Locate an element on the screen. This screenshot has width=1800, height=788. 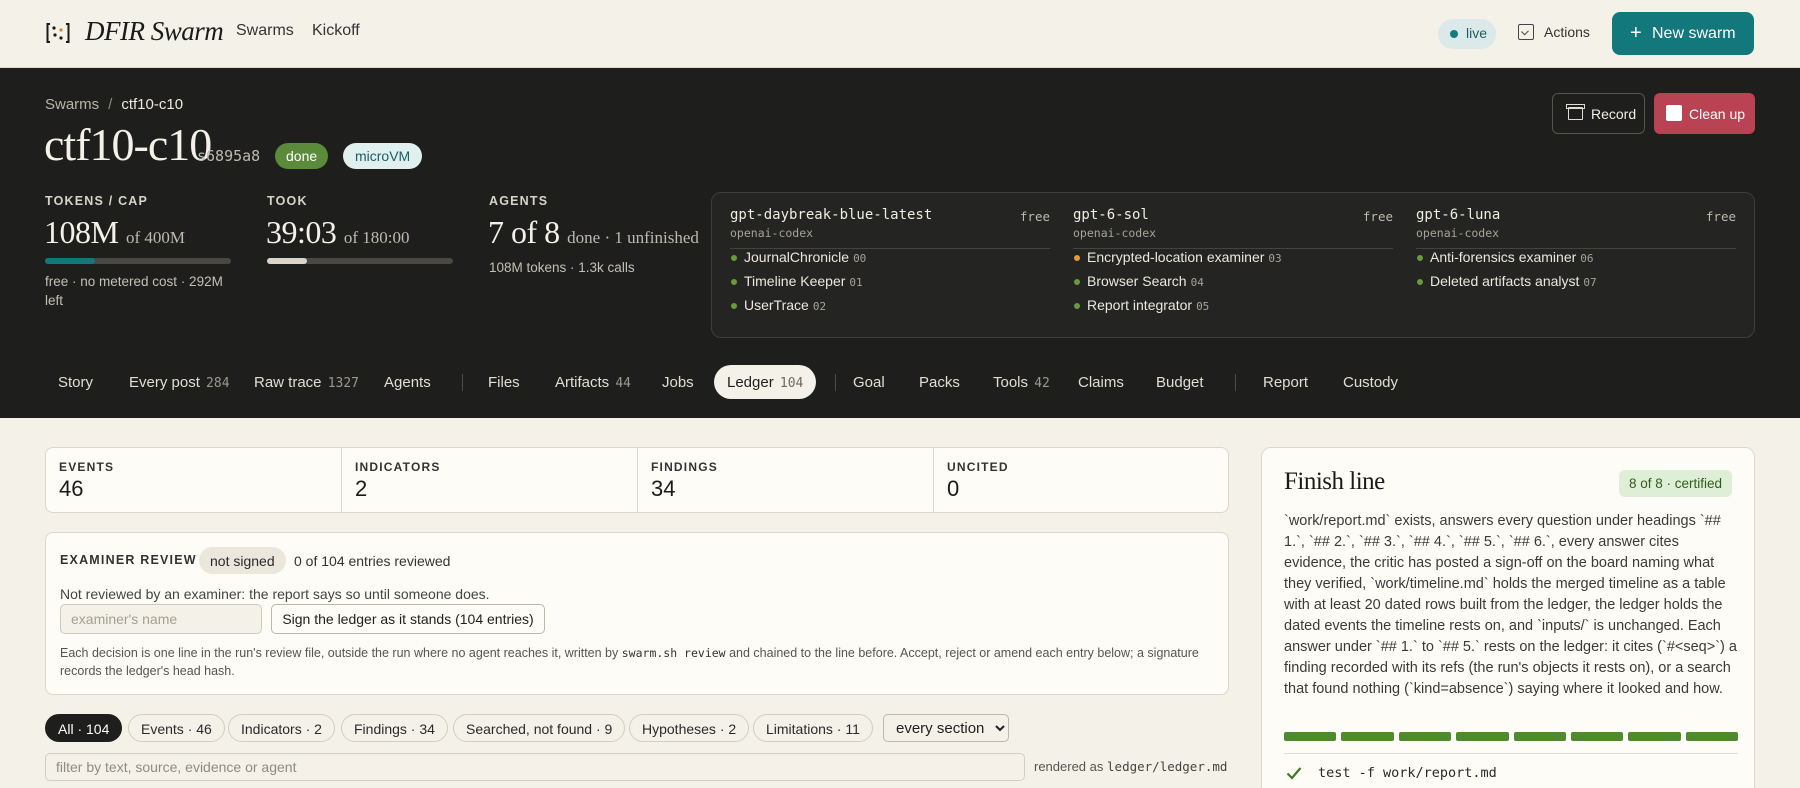
tab-claims: Claims is located at coordinates (1101, 382).